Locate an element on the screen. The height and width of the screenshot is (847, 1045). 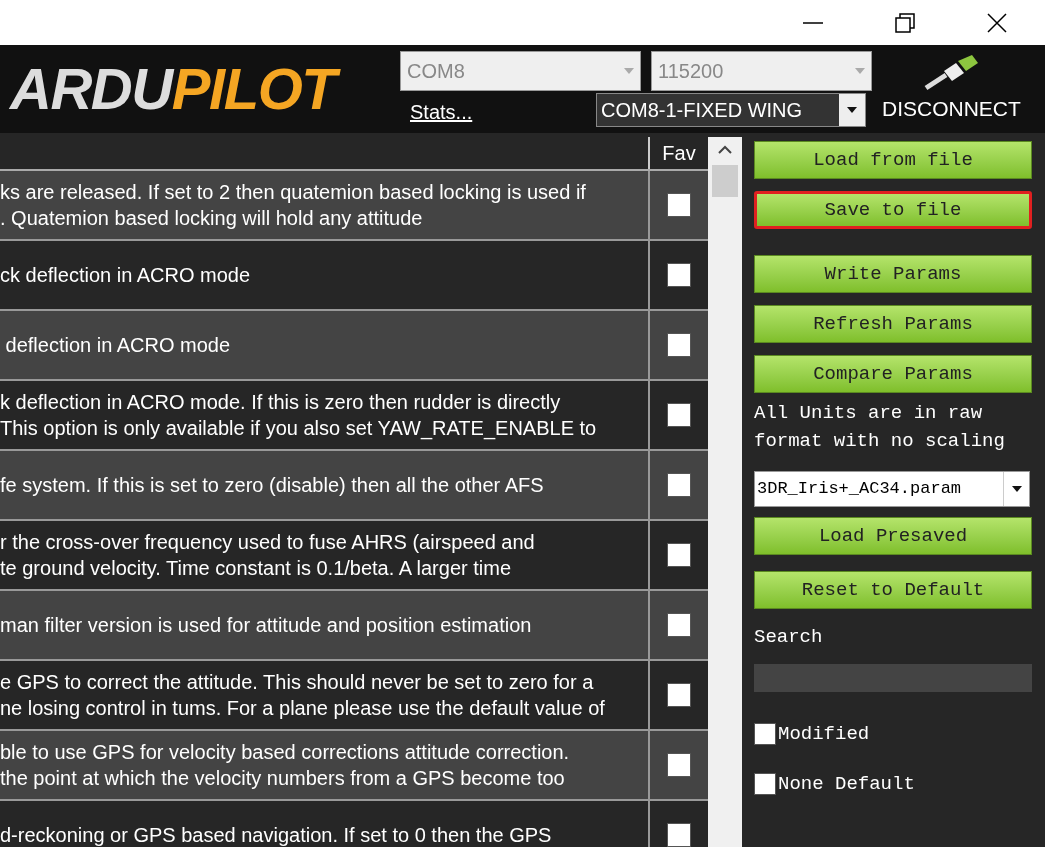
connection-dropdown: COM8-1-FIXED WING is located at coordinates (731, 110).